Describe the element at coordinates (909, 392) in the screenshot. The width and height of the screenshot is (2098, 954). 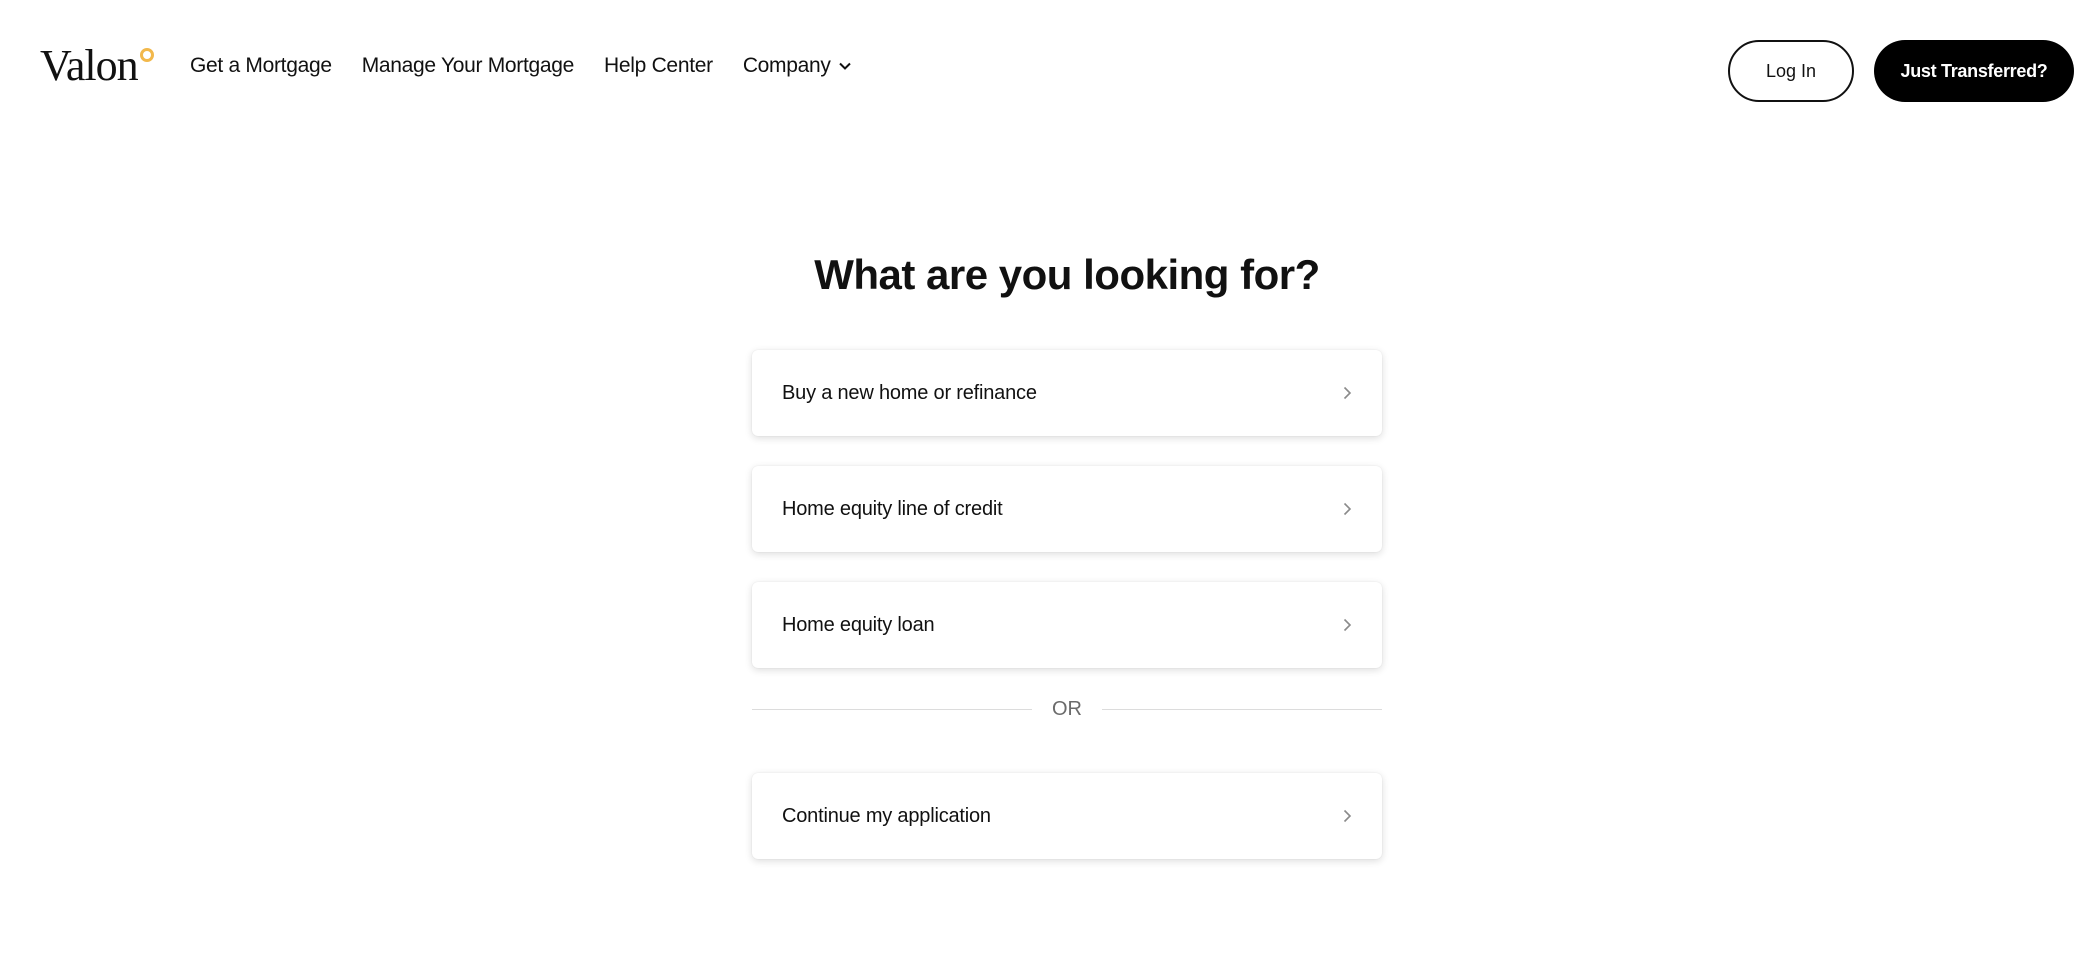
I see `option-label: Buy a new home or refinance` at that location.